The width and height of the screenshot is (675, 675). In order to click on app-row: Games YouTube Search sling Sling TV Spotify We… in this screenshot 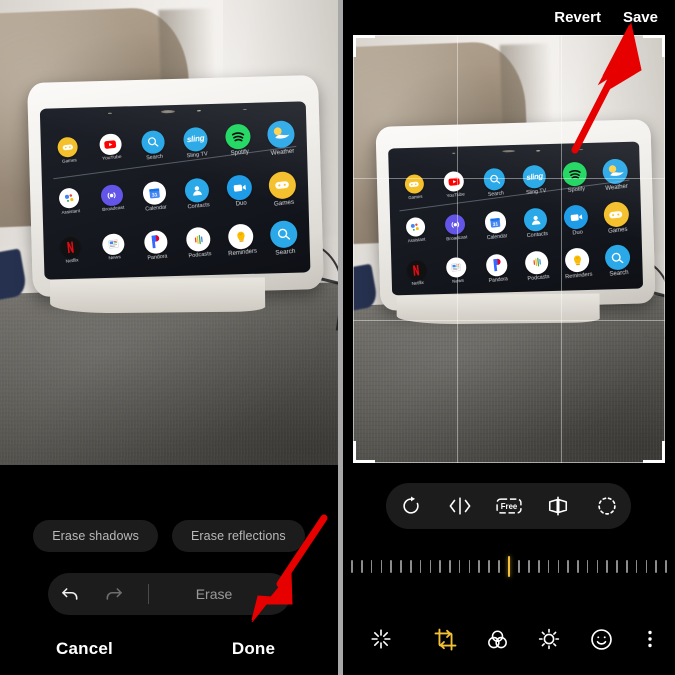, I will do `click(175, 143)`.